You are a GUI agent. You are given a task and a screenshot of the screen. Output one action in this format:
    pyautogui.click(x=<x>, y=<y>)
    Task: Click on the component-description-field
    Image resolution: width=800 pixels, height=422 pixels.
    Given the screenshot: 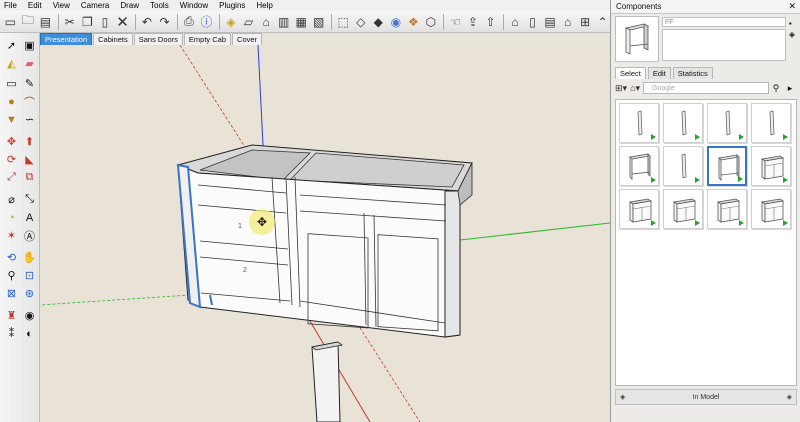 What is the action you would take?
    pyautogui.click(x=724, y=45)
    